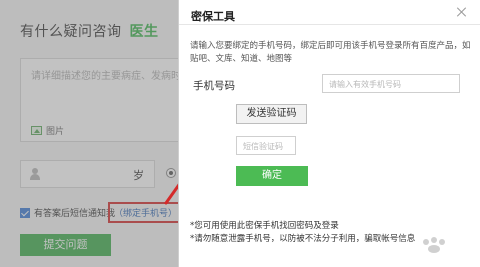 This screenshot has height=267, width=480. I want to click on dialog-title: 密保工具, so click(213, 16).